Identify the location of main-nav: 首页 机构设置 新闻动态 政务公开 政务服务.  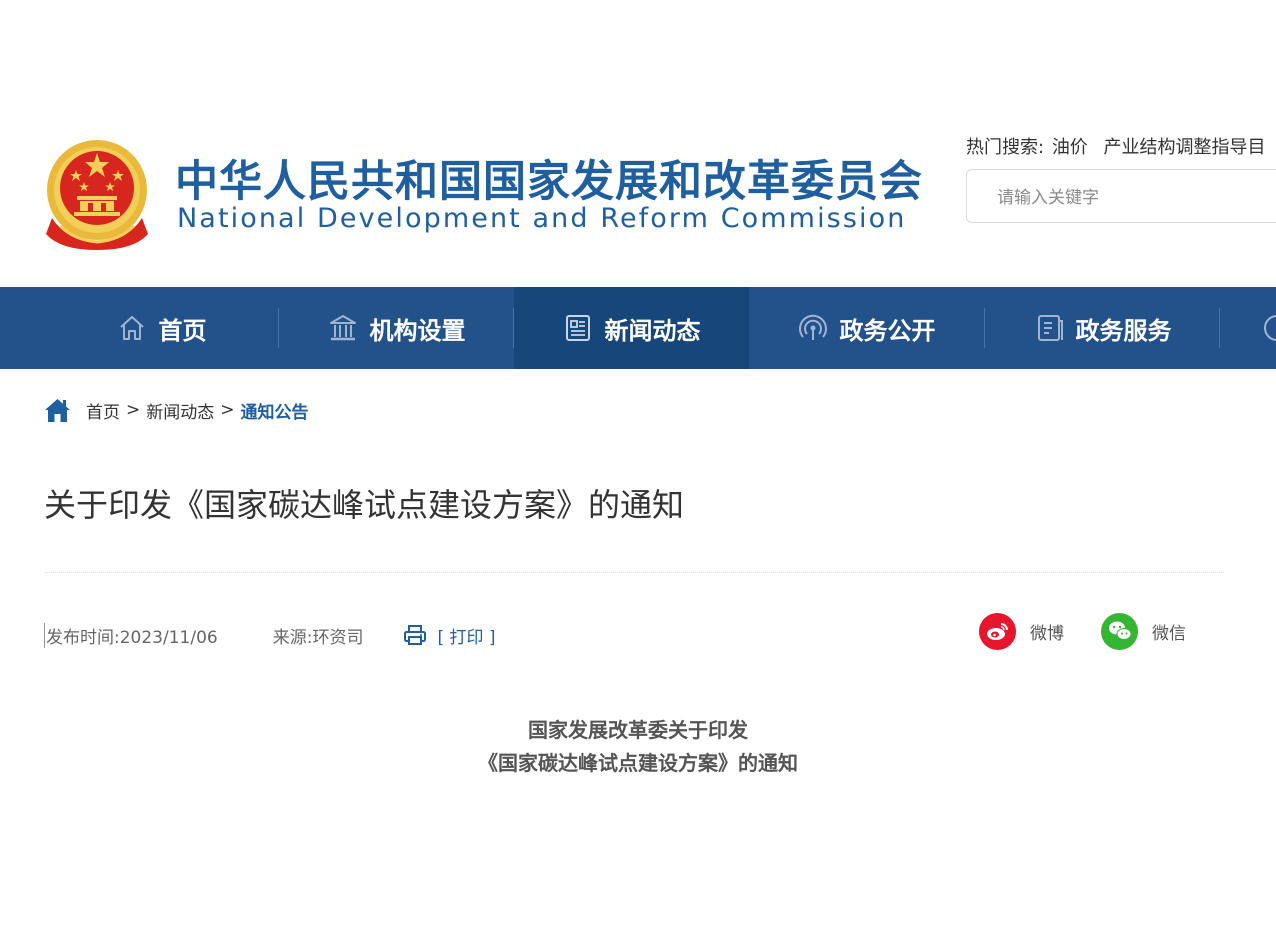
(638, 328).